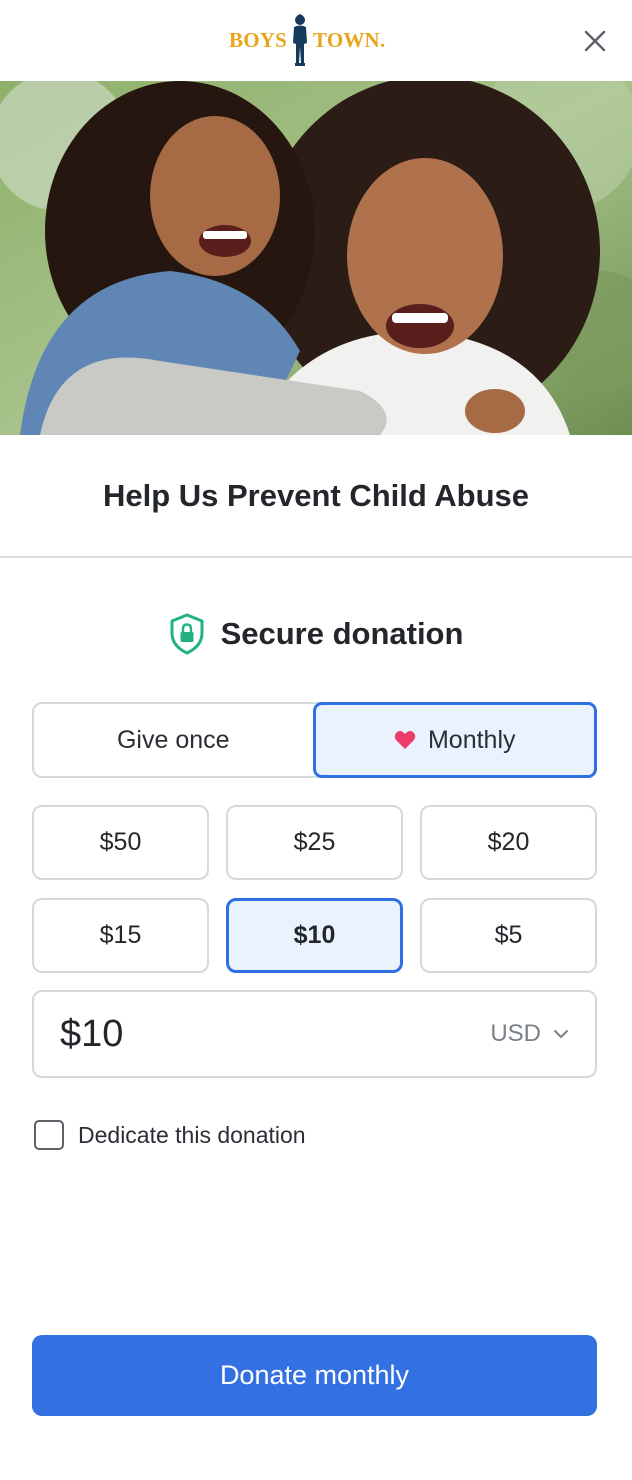  What do you see at coordinates (275, 1034) in the screenshot?
I see `amount-value: $10` at bounding box center [275, 1034].